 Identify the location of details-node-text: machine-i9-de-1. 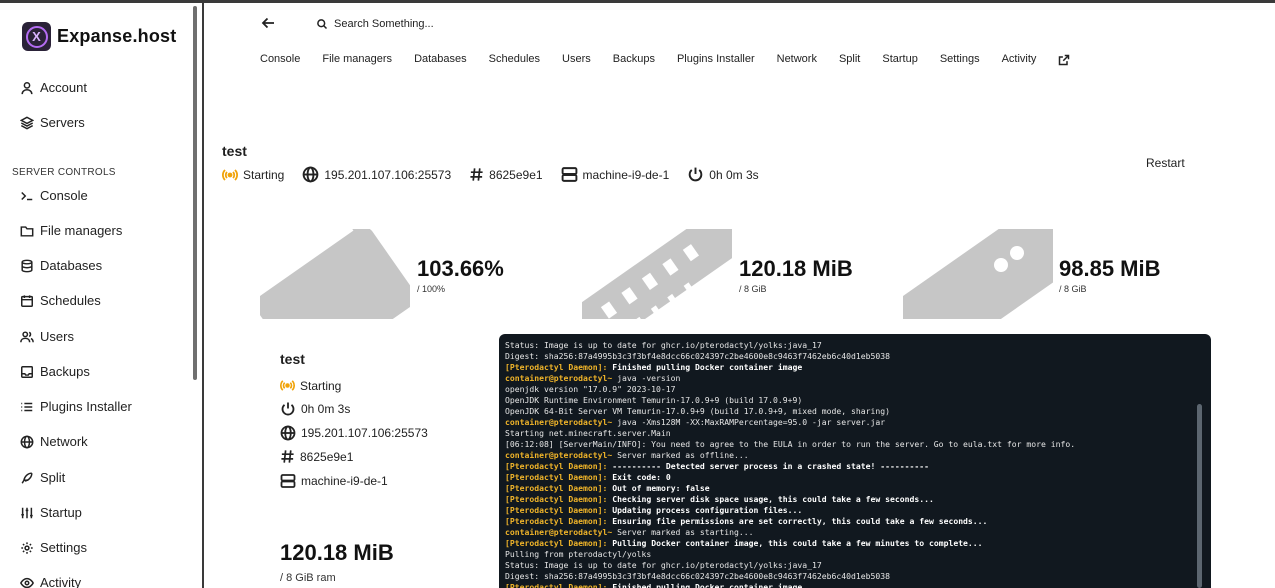
(344, 481).